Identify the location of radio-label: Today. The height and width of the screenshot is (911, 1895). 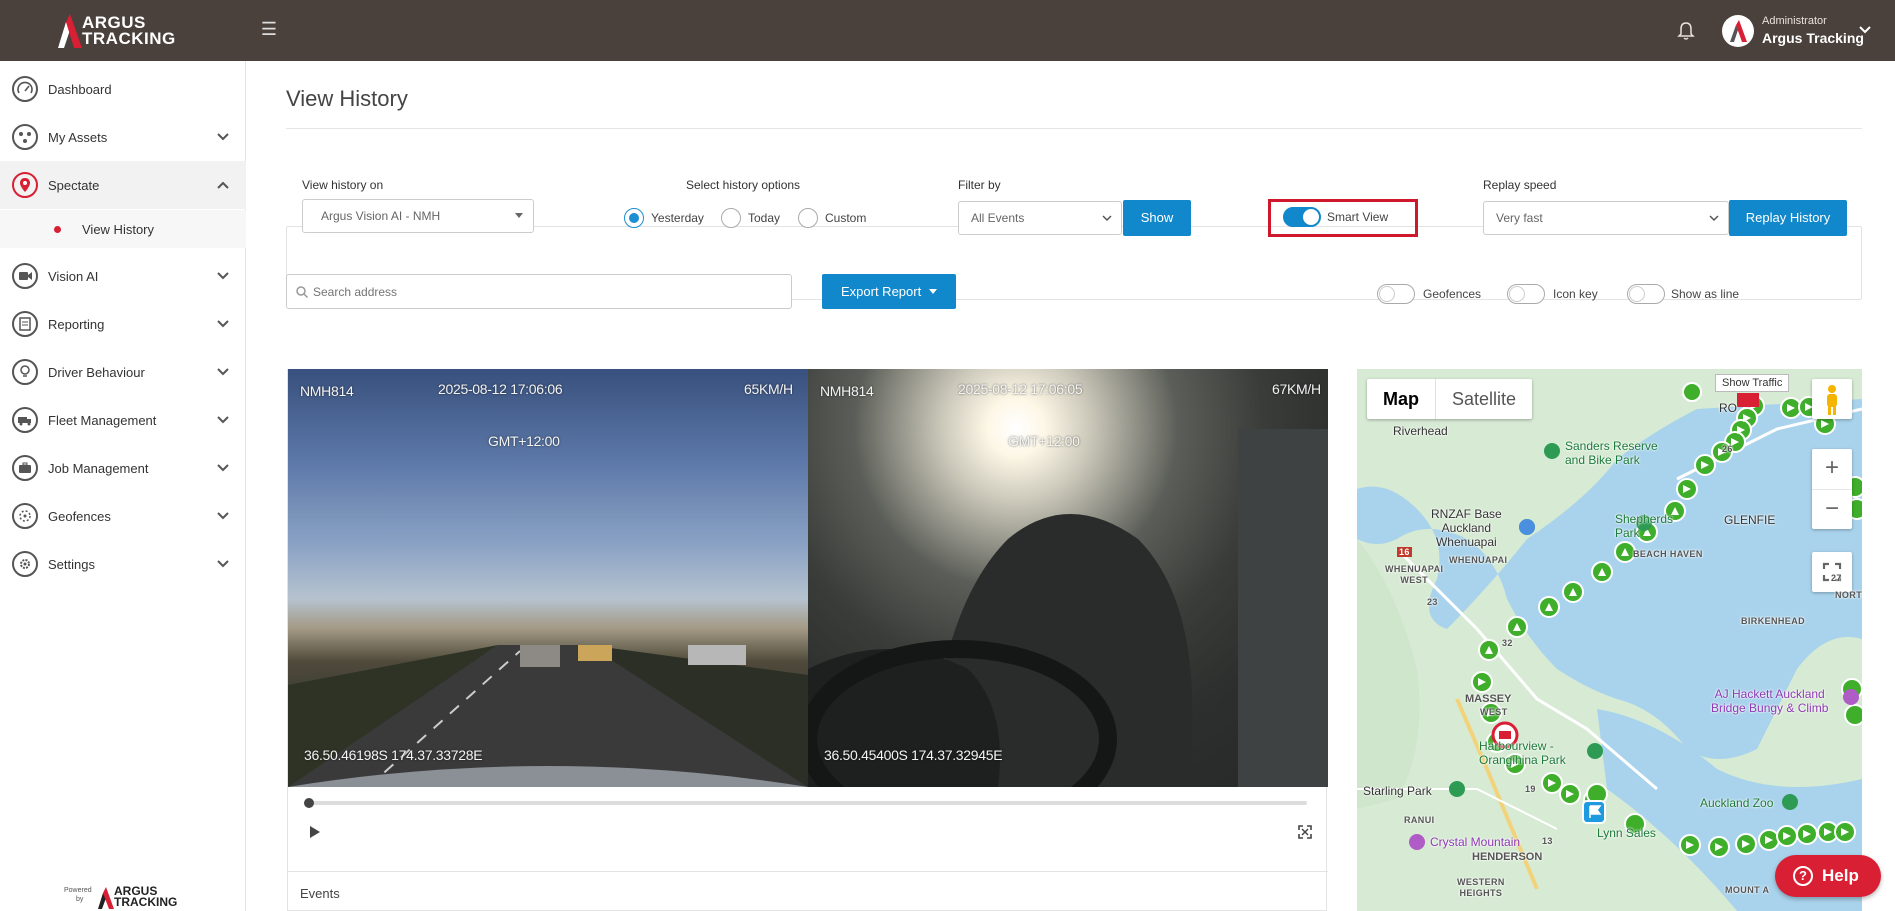
(764, 218).